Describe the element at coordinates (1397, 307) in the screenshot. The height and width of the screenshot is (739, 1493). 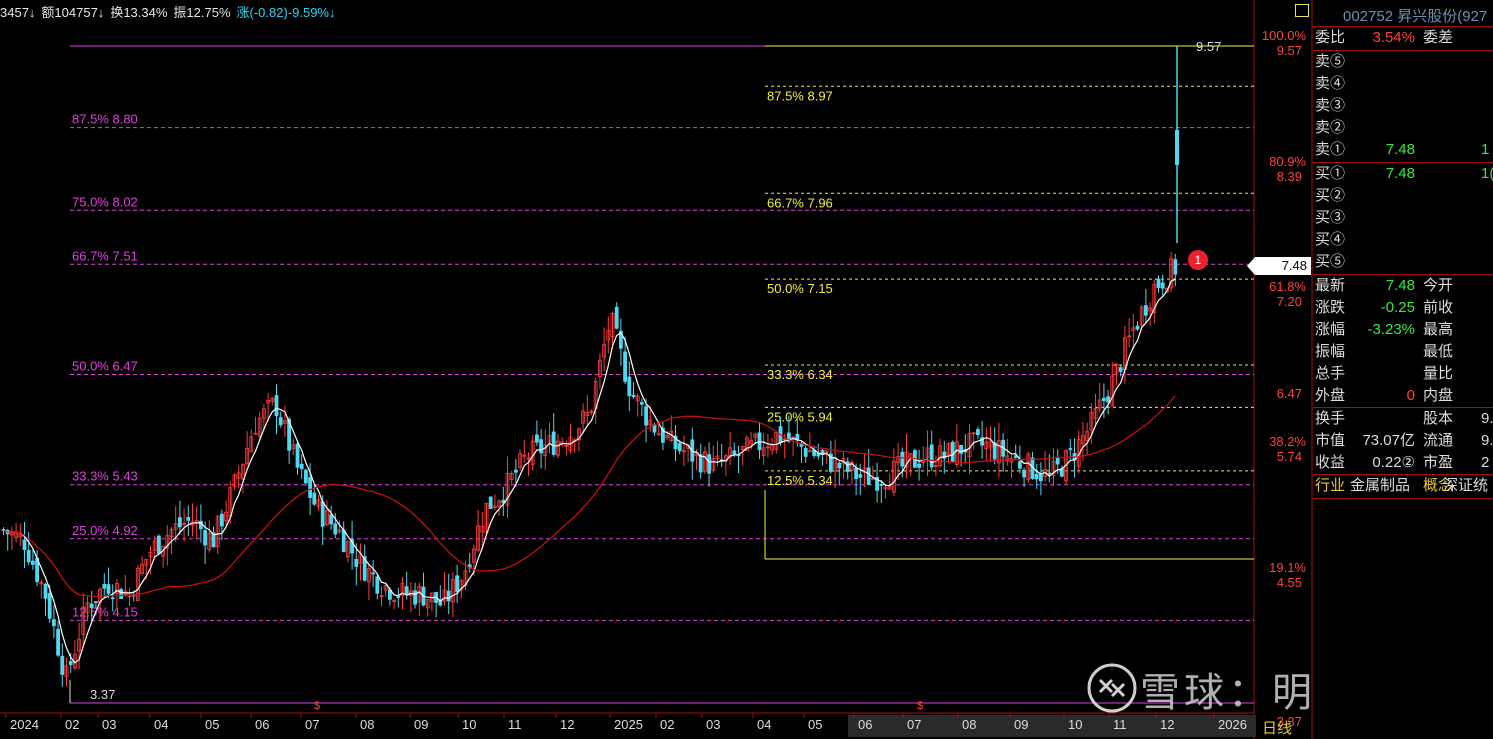
I see `quote-row-1-v: -0.25` at that location.